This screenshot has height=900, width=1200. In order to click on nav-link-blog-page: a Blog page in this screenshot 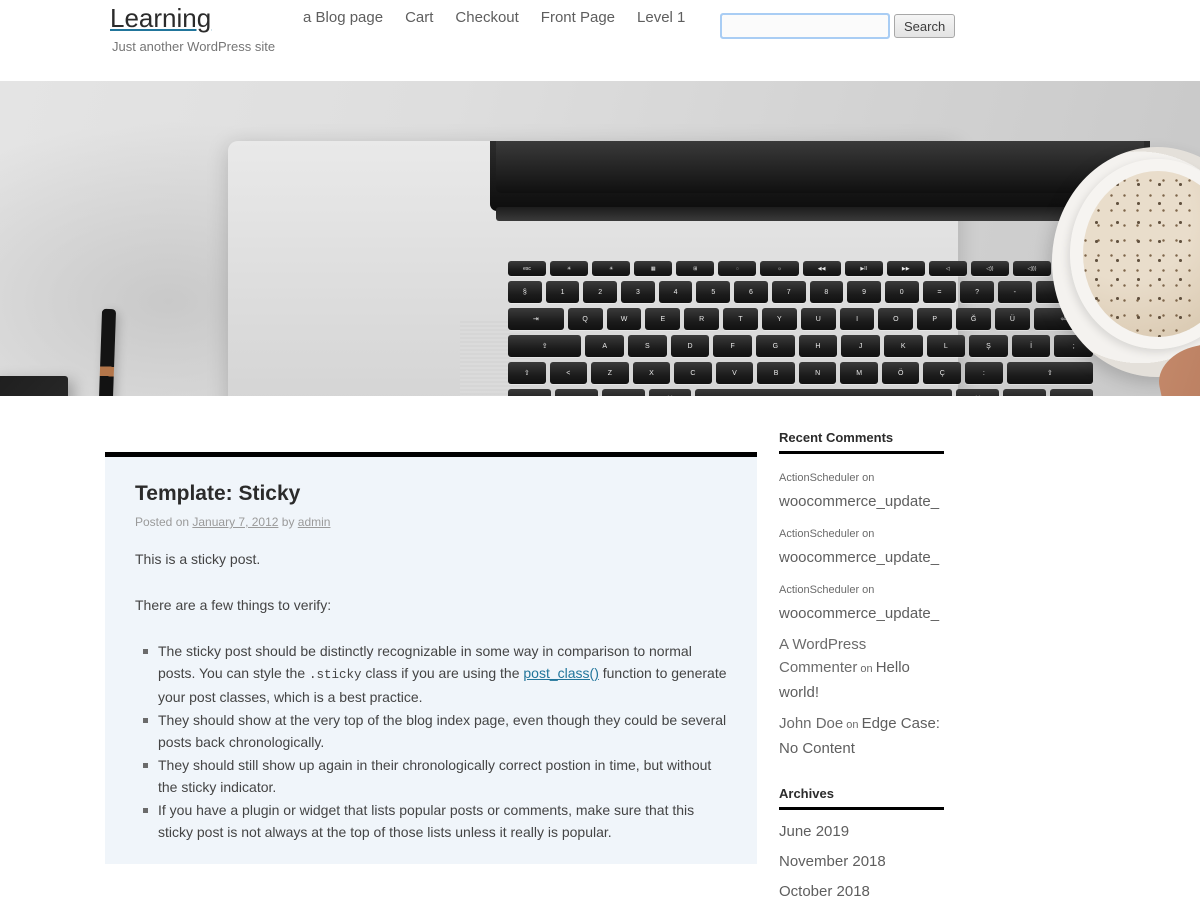, I will do `click(343, 17)`.